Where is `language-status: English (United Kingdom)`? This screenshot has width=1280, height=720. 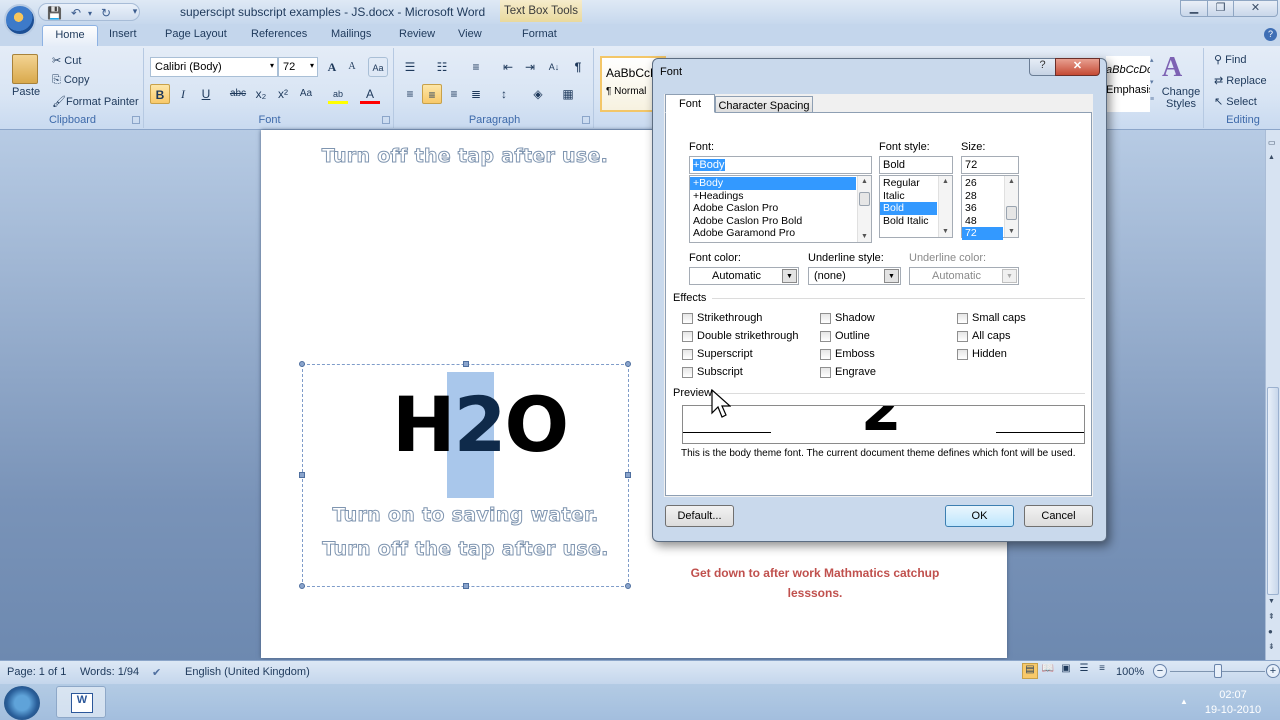
language-status: English (United Kingdom) is located at coordinates (247, 672).